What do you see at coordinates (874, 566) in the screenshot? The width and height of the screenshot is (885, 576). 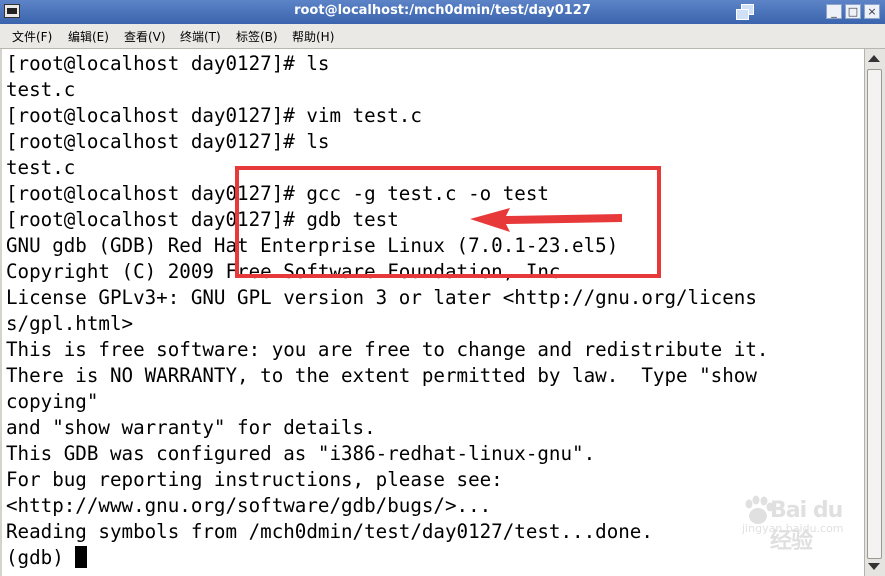 I see `scroll-down-icon` at bounding box center [874, 566].